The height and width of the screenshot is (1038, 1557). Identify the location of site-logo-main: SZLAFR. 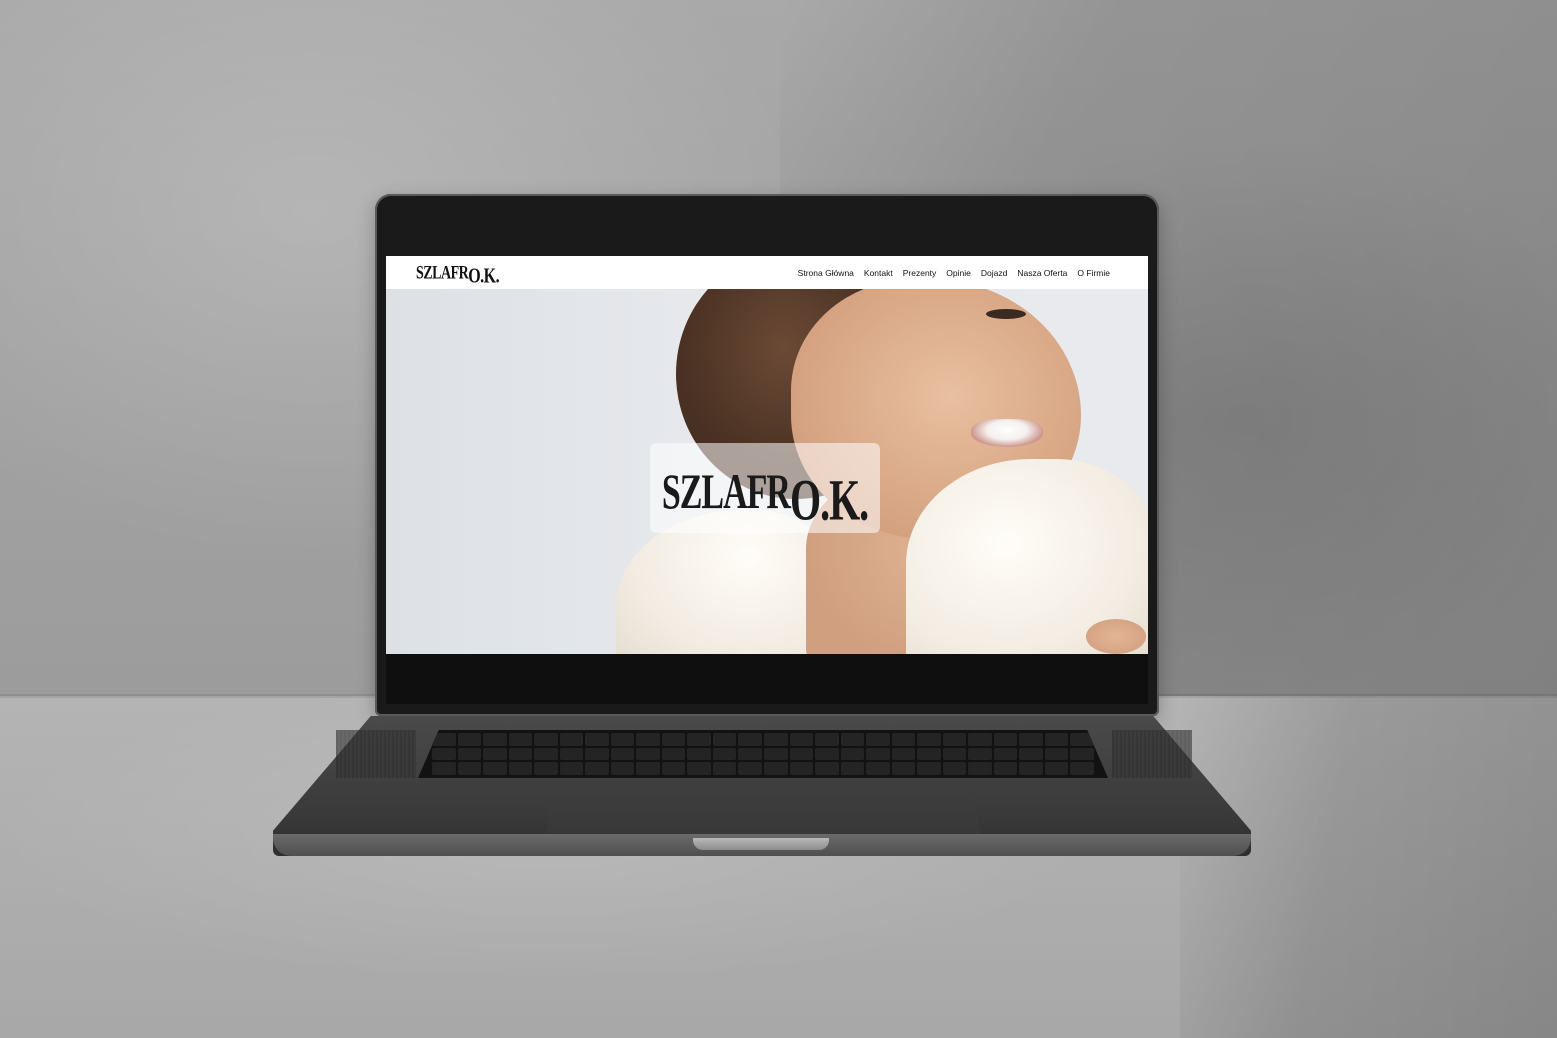
(442, 273).